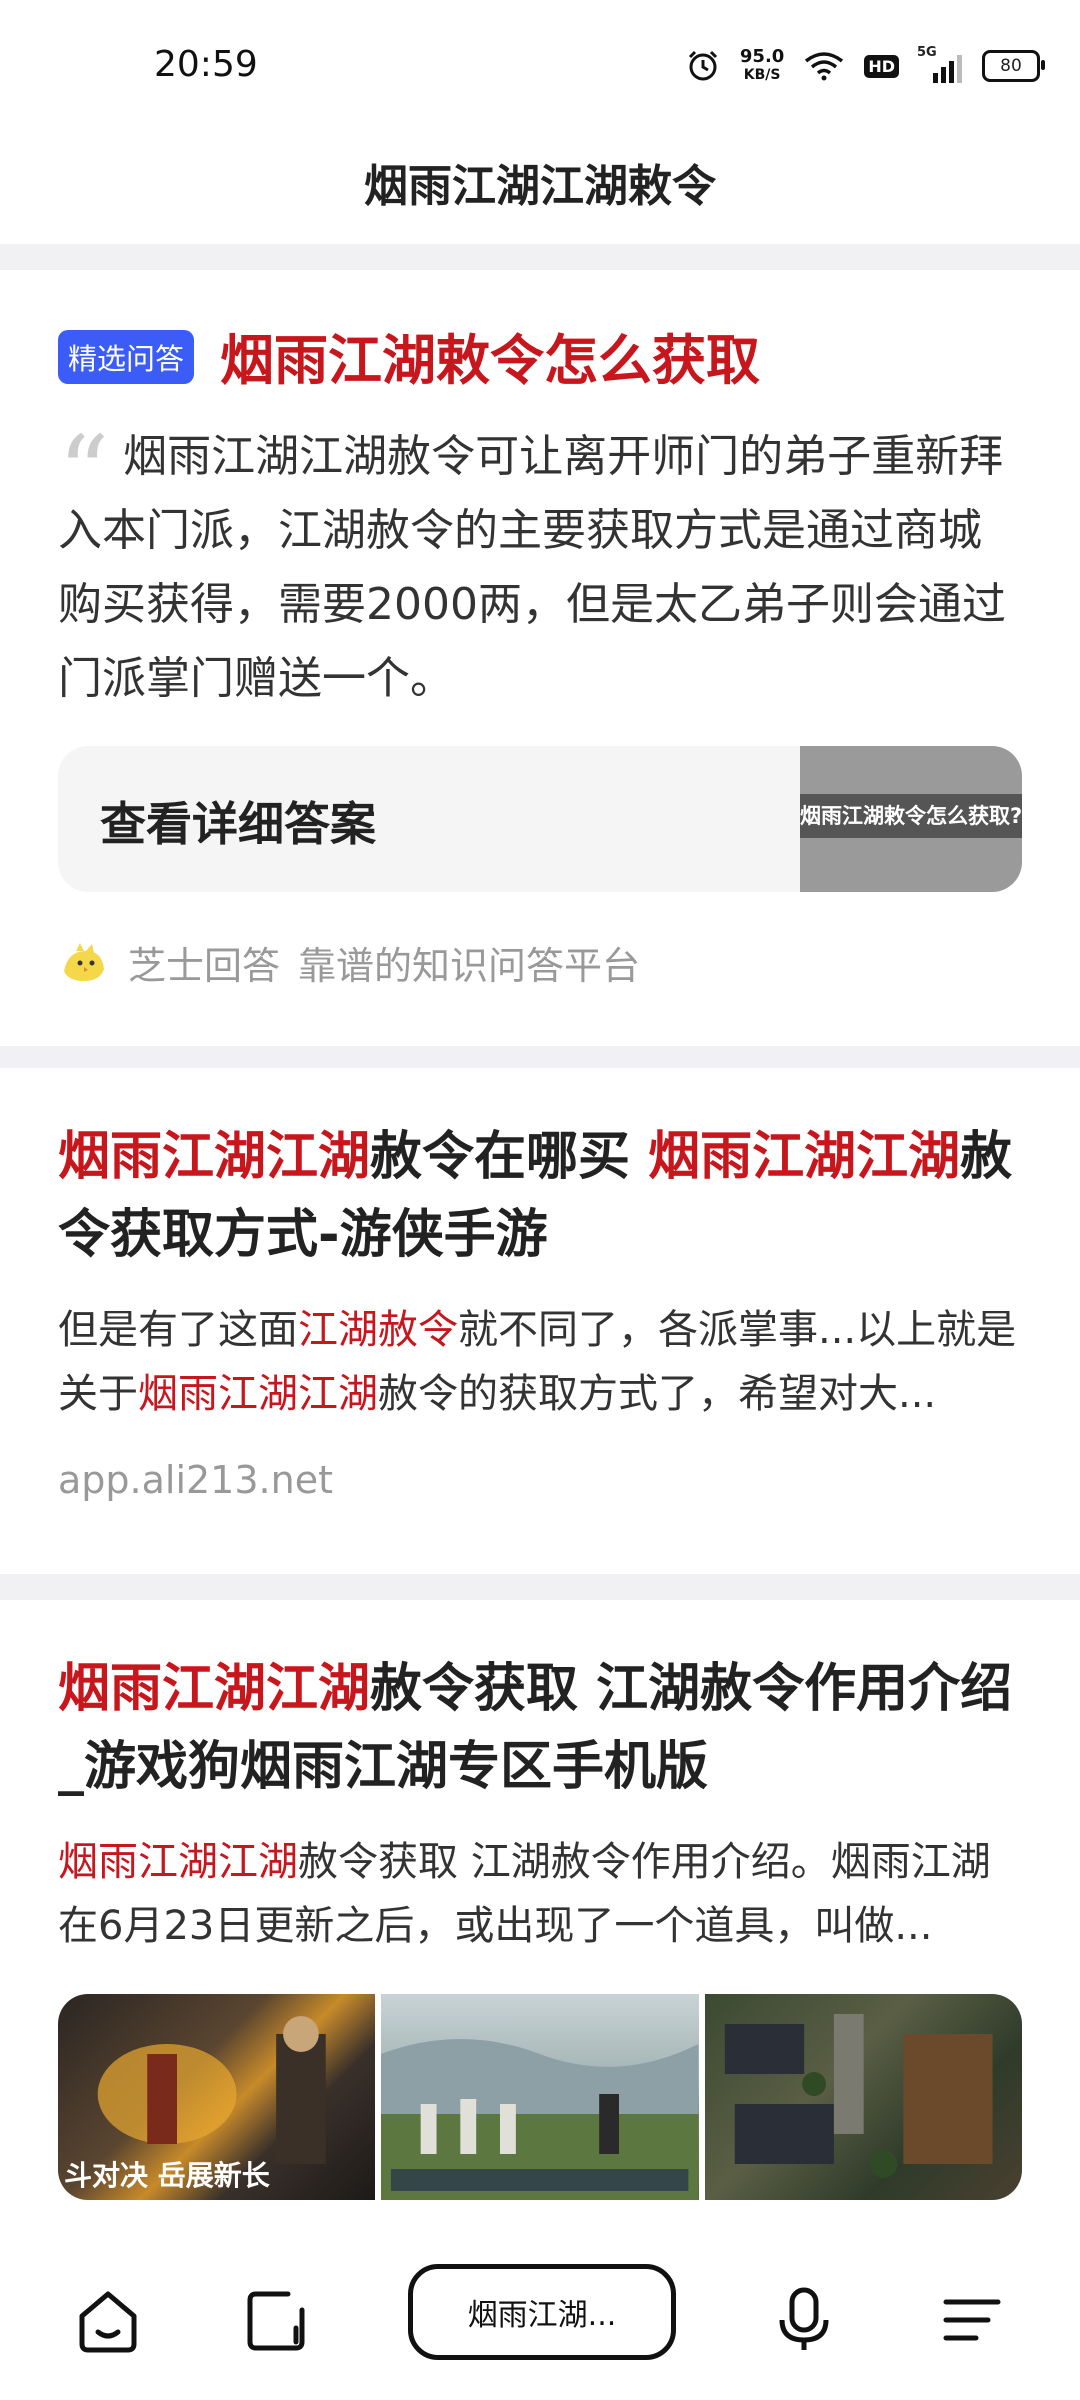 The image size is (1080, 2400). Describe the element at coordinates (204, 966) in the screenshot. I see `source-name: 芝士回答` at that location.